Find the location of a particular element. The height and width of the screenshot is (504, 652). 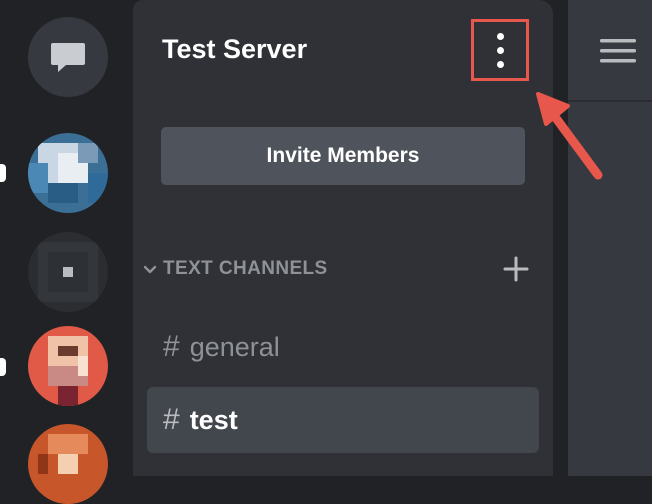

chat-panel is located at coordinates (610, 238).